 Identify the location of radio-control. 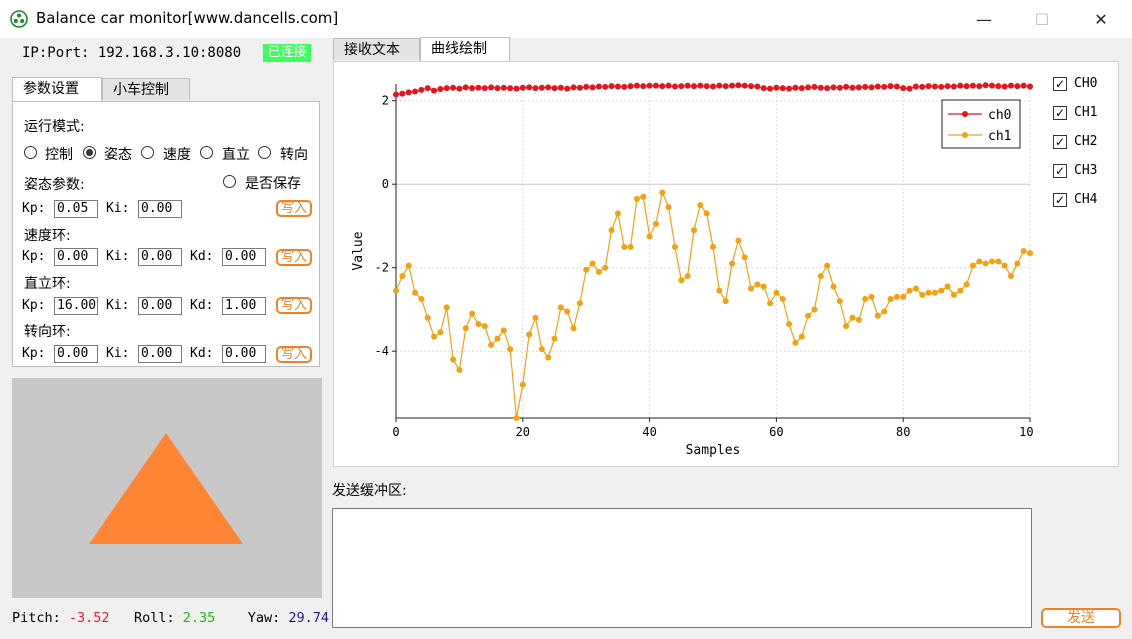
(30, 152).